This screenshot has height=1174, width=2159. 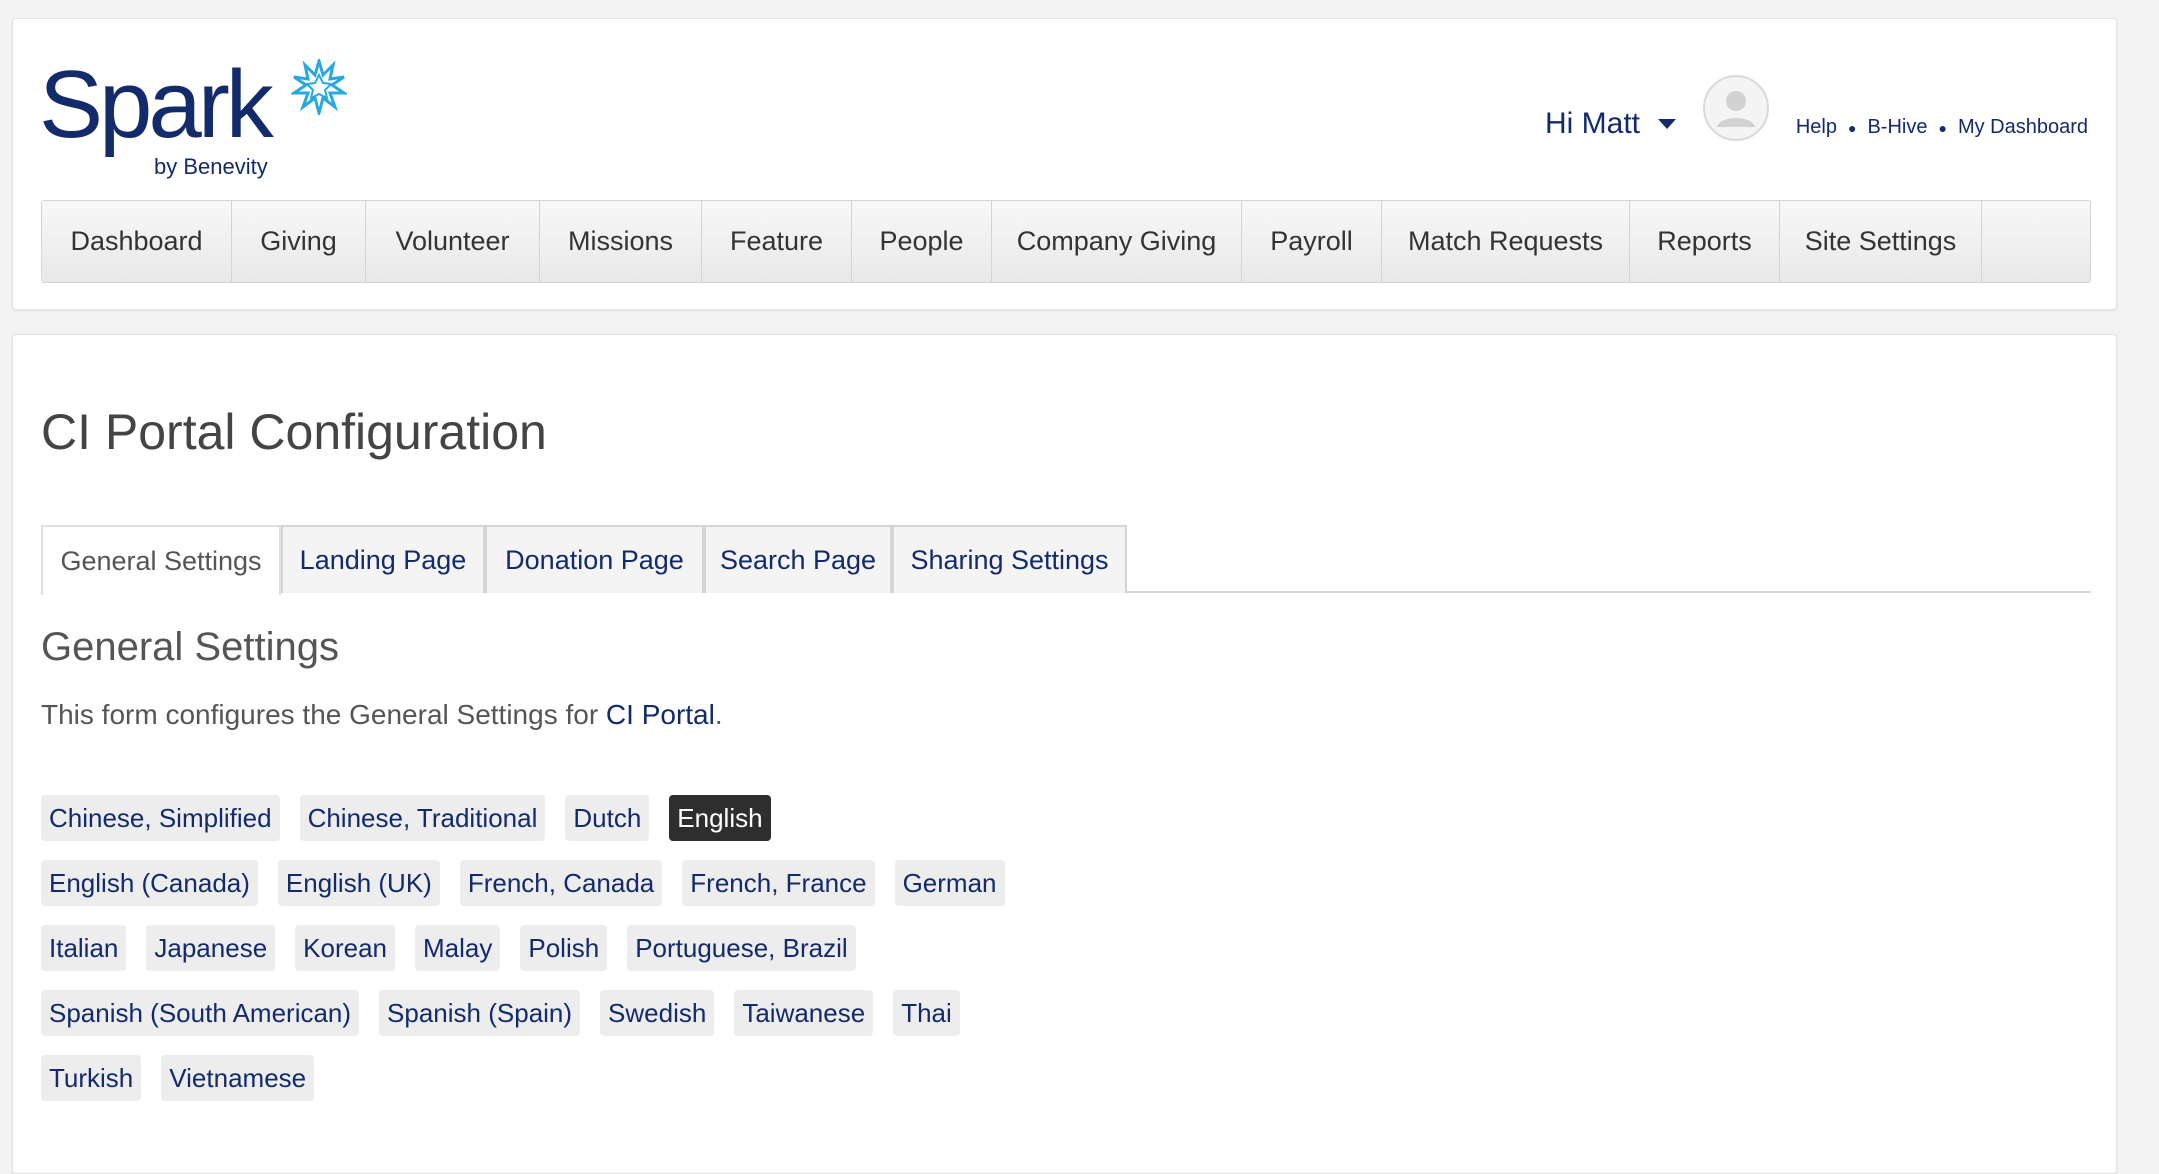 I want to click on description-suffix: ., so click(x=718, y=714).